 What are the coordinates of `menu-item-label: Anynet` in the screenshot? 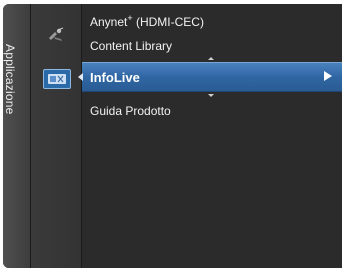 It's located at (109, 22).